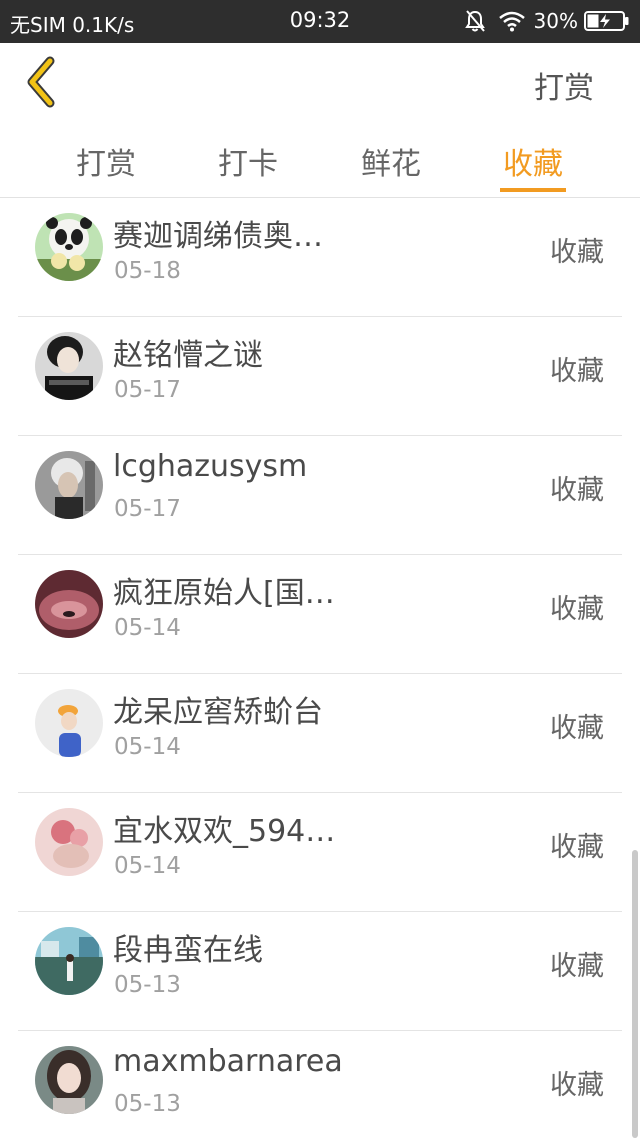  I want to click on back-button, so click(43, 82).